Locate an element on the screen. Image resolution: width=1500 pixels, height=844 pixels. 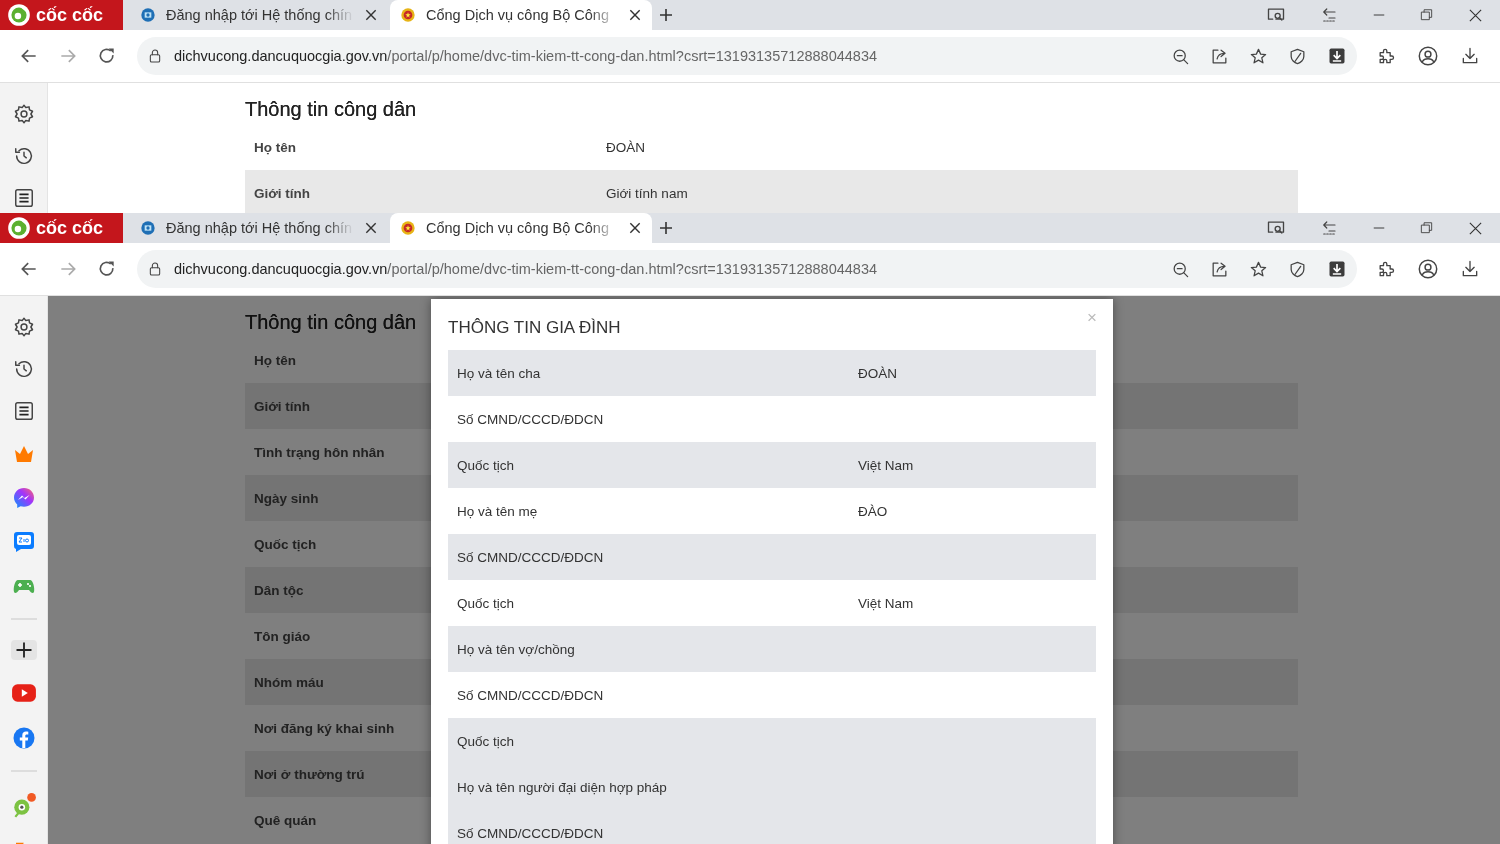
field-label: Tôn giáo is located at coordinates (282, 636).